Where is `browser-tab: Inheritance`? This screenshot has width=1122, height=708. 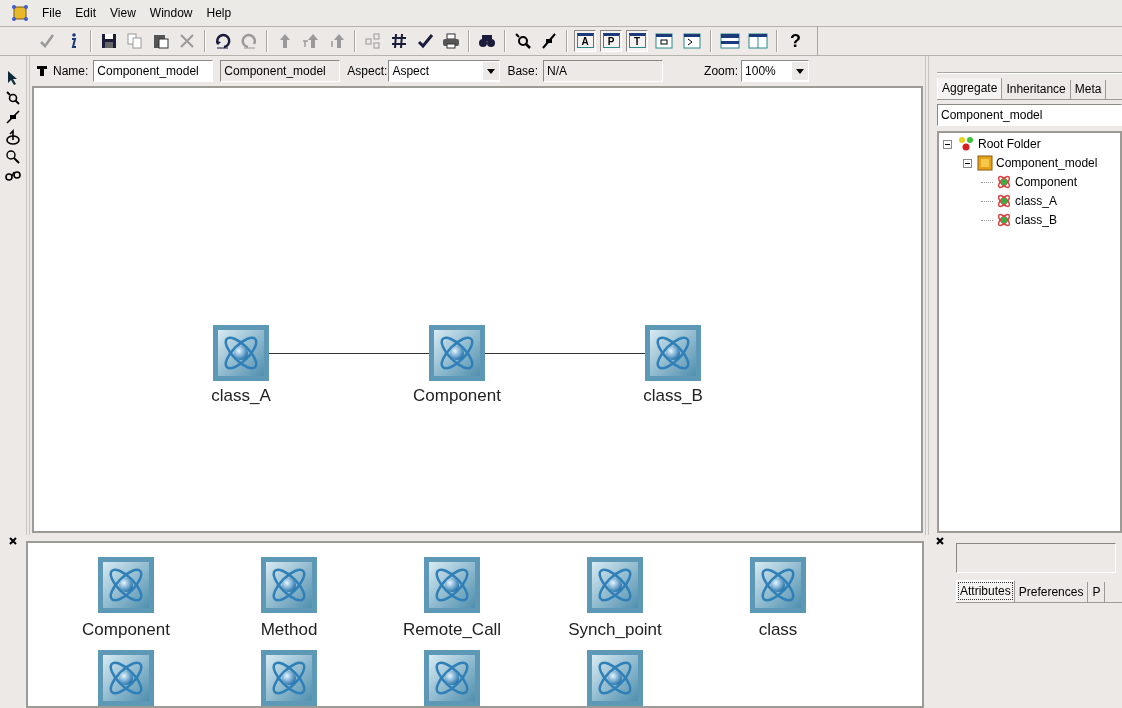 browser-tab: Inheritance is located at coordinates (1036, 89).